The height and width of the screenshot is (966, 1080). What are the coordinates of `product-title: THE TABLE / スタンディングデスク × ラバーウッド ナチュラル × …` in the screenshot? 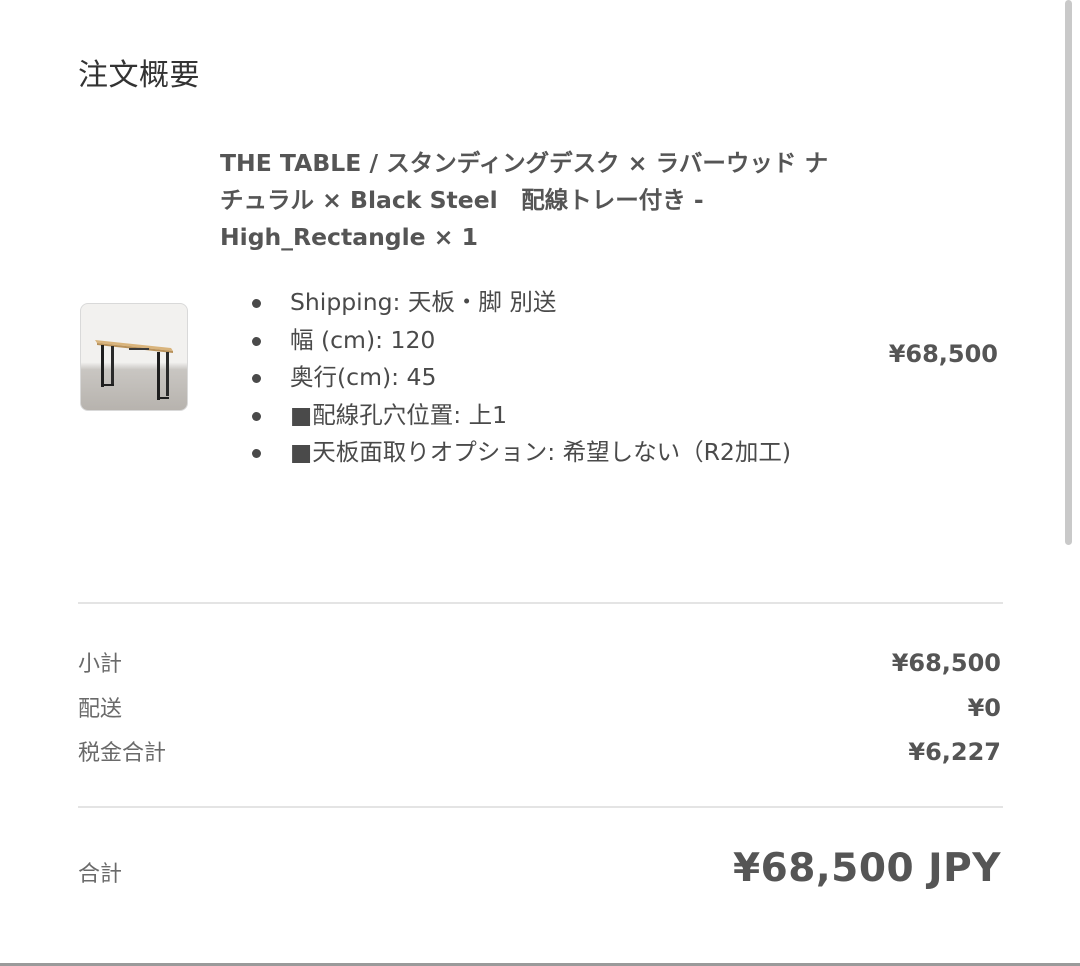 It's located at (524, 200).